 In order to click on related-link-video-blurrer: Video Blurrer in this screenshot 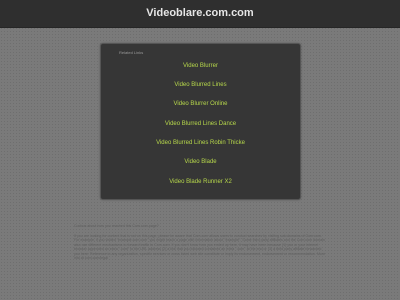, I will do `click(200, 66)`.